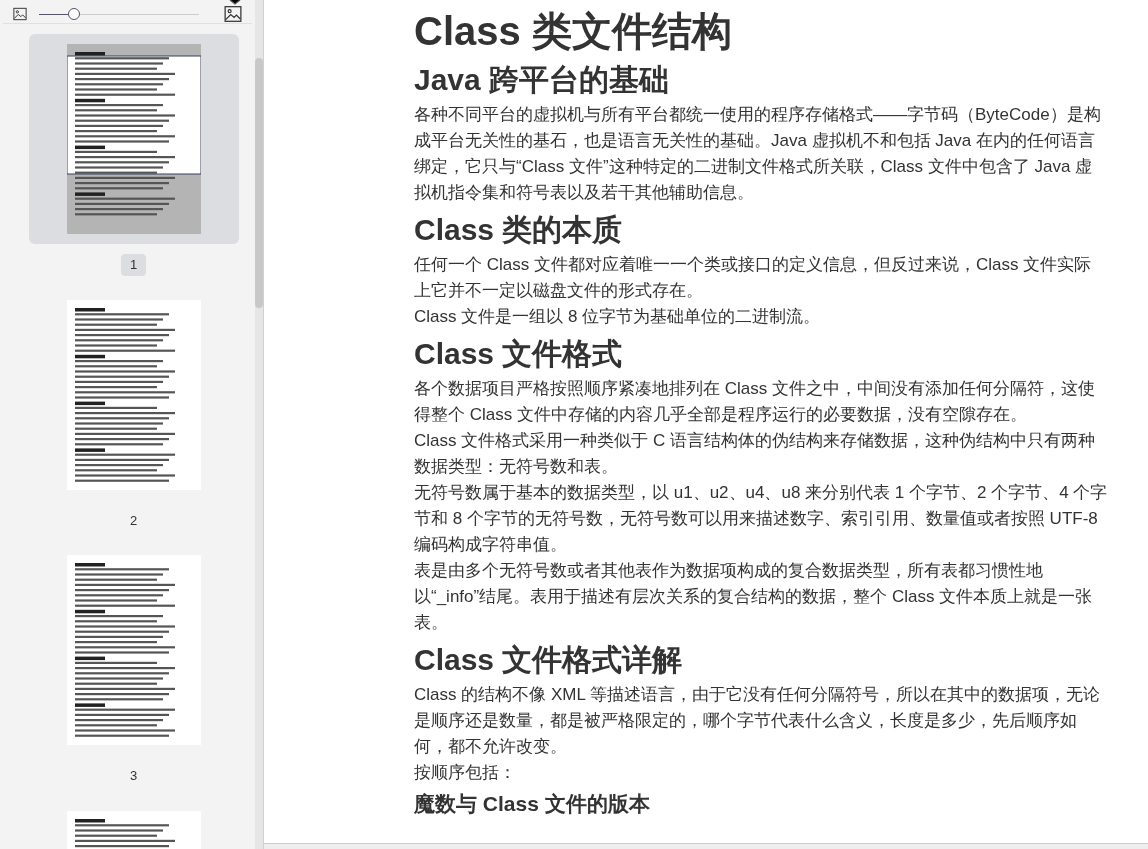 This screenshot has height=849, width=1148. What do you see at coordinates (754, 597) in the screenshot?
I see `body-paragraph: 表是由多个无符号数或者其他表作为数据项构成的复合数据类型，所有表都习惯性地以“_info”结尾。表用于描述有层次关系的复合结构的数据，整个 Class 文件本质上就是一张表。` at bounding box center [754, 597].